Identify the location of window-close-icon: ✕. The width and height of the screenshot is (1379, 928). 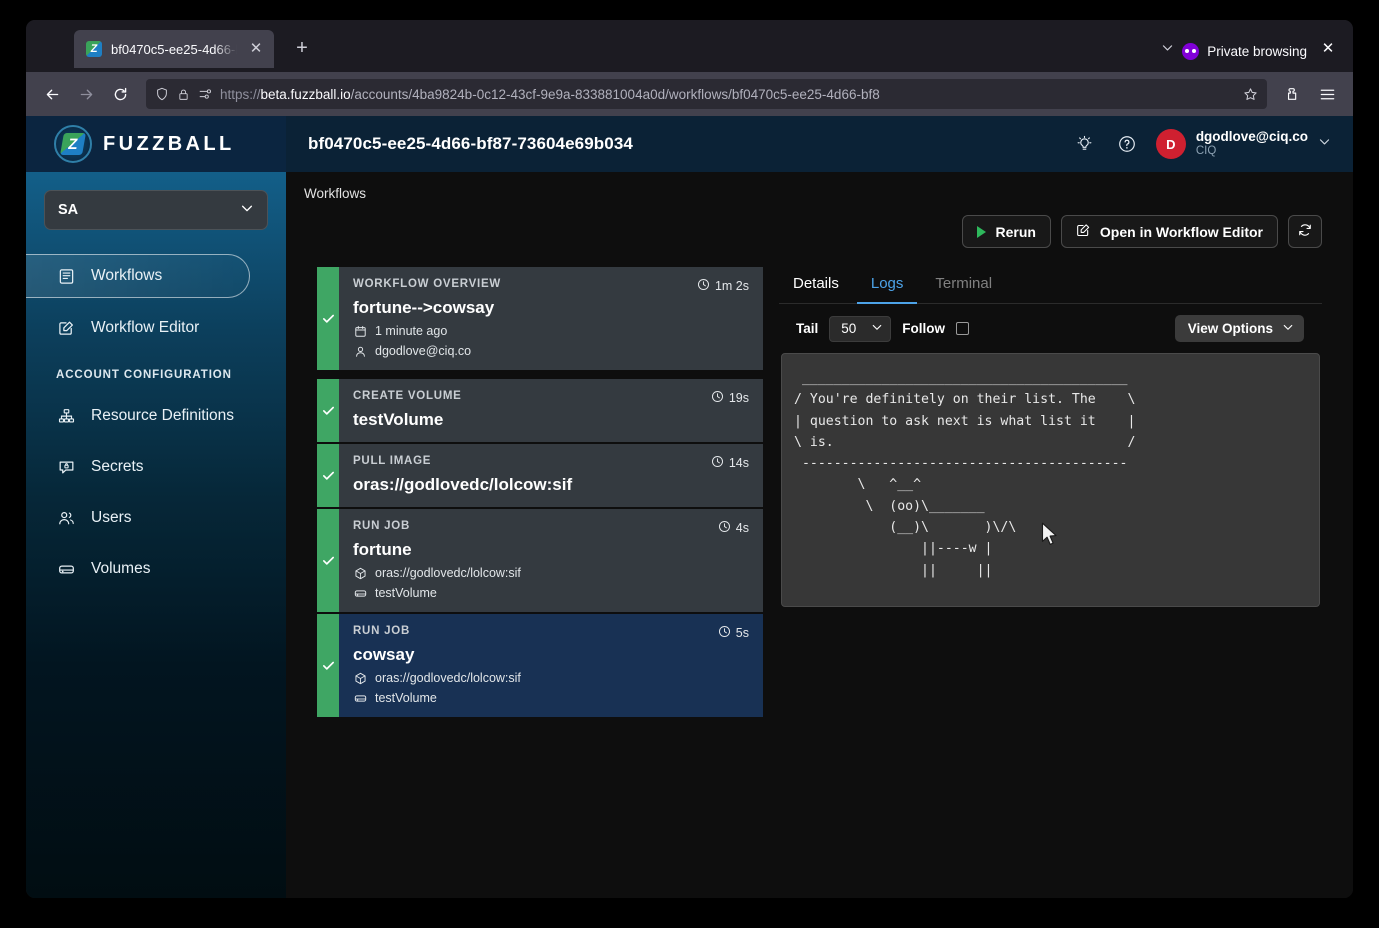
(1328, 48).